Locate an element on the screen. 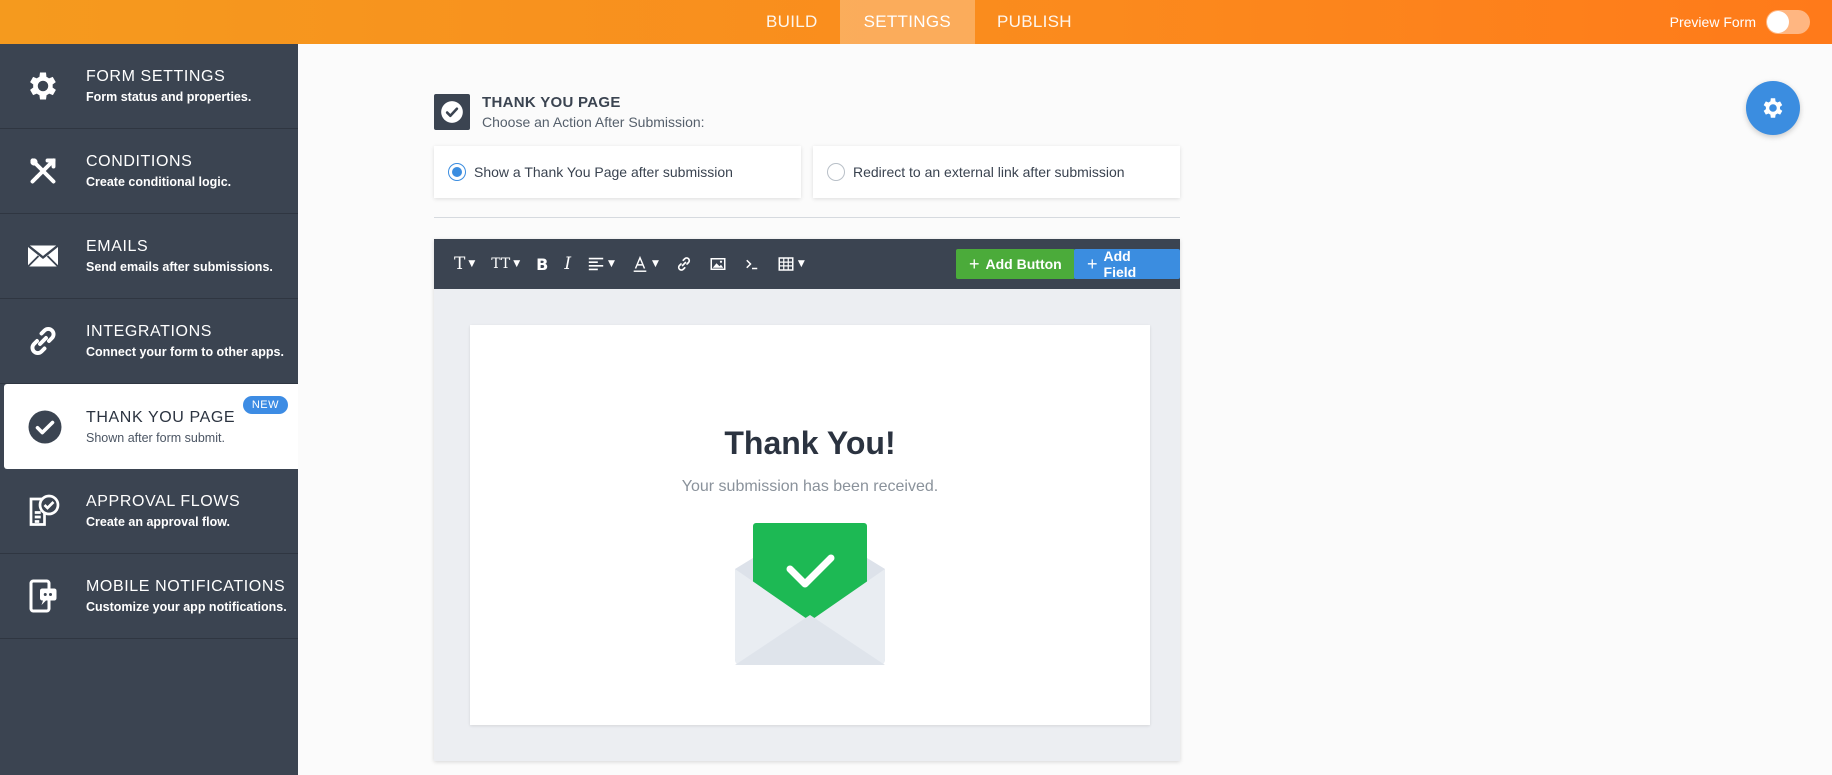 The height and width of the screenshot is (775, 1832). tab-publish: PUBLISH is located at coordinates (1034, 22).